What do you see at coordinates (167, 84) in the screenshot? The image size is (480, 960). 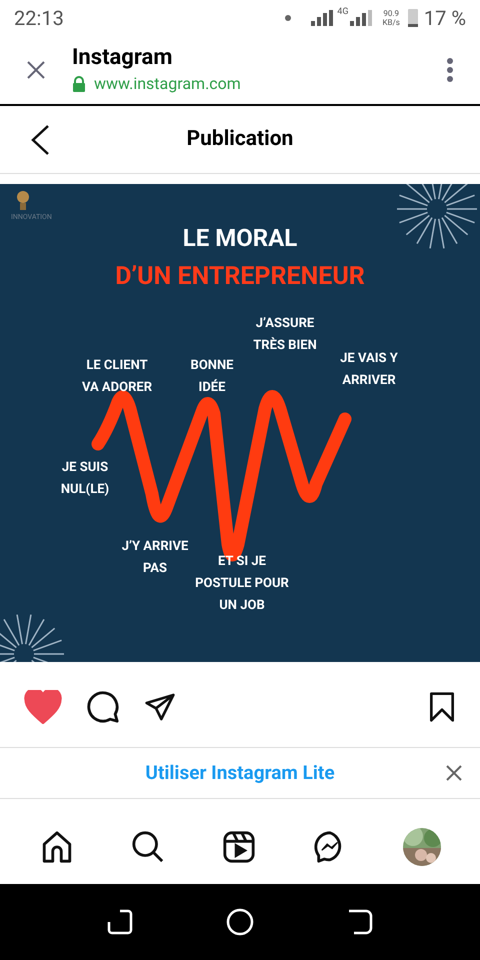 I see `page-url: www.instagram.com` at bounding box center [167, 84].